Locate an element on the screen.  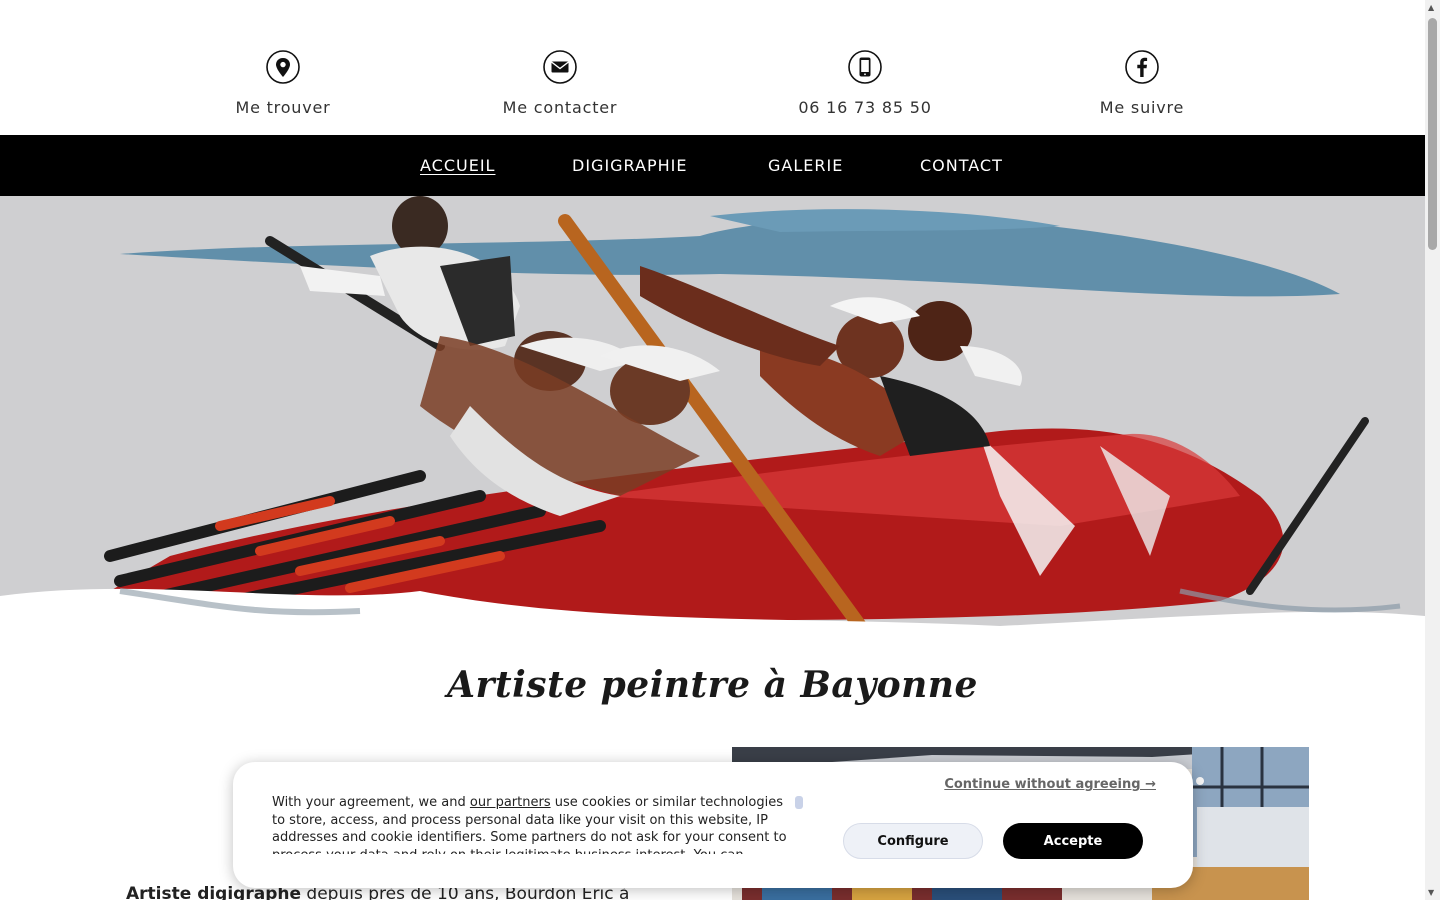
cookie-text-start: With your agreement, we and is located at coordinates (371, 802).